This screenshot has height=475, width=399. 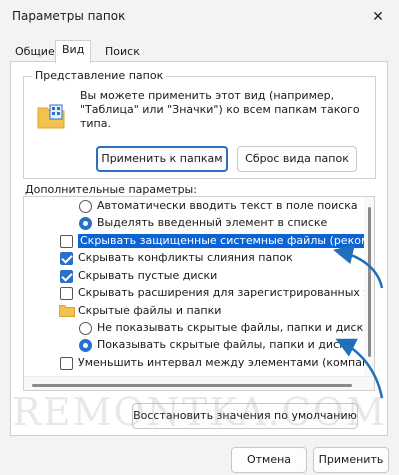 What do you see at coordinates (378, 17) in the screenshot?
I see `close-icon: ✕` at bounding box center [378, 17].